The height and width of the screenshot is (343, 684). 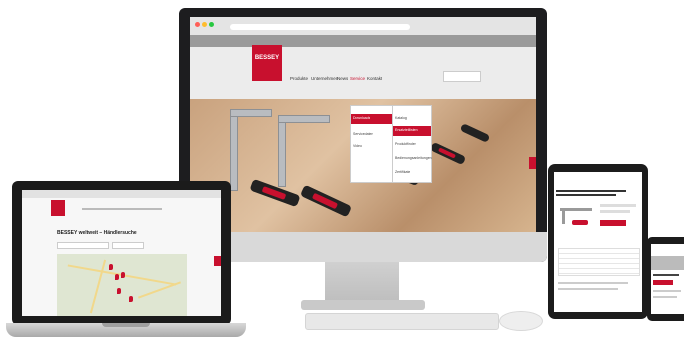 I want to click on browser-toolbar, so click(x=363, y=26).